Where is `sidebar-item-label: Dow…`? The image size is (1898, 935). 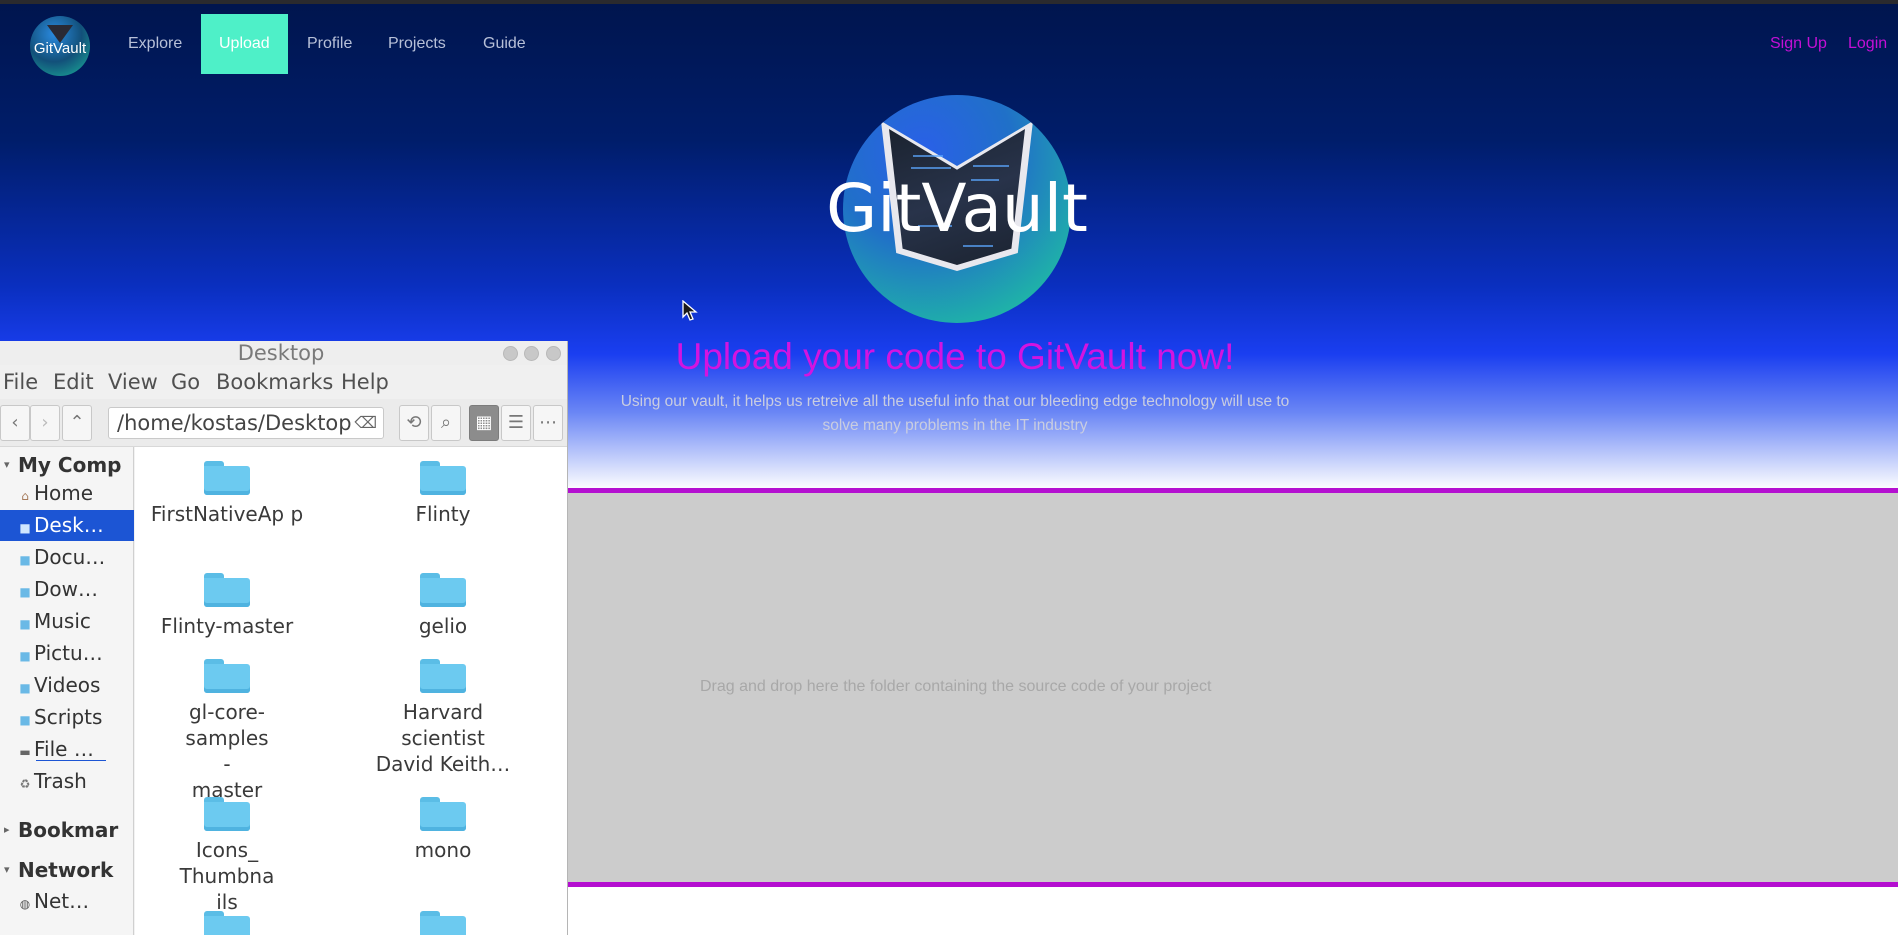 sidebar-item-label: Dow… is located at coordinates (66, 589).